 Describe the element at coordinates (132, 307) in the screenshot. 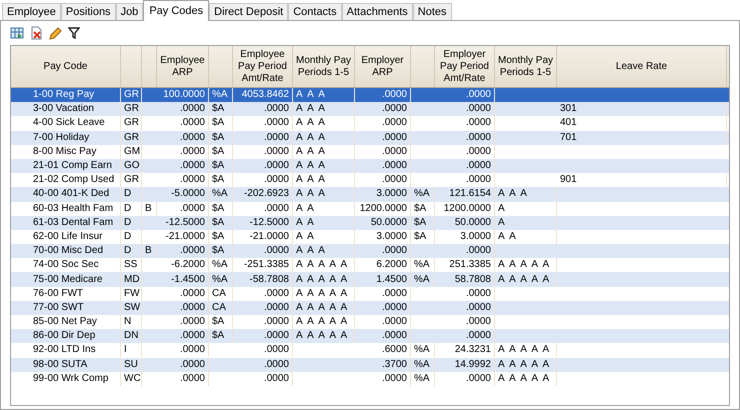

I see `table-cell: SW` at that location.